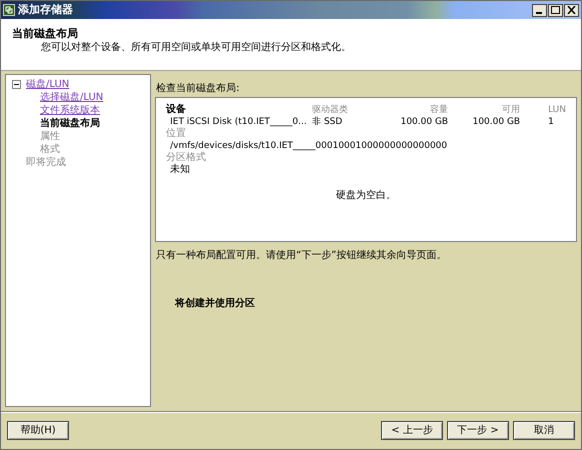 The image size is (582, 450). What do you see at coordinates (38, 430) in the screenshot?
I see `wizard-button: 帮助(H)` at bounding box center [38, 430].